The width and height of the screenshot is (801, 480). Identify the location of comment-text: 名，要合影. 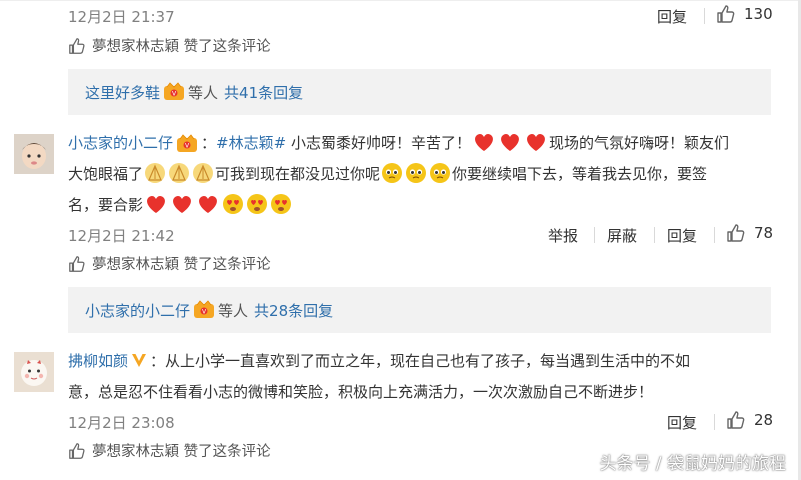
(106, 205).